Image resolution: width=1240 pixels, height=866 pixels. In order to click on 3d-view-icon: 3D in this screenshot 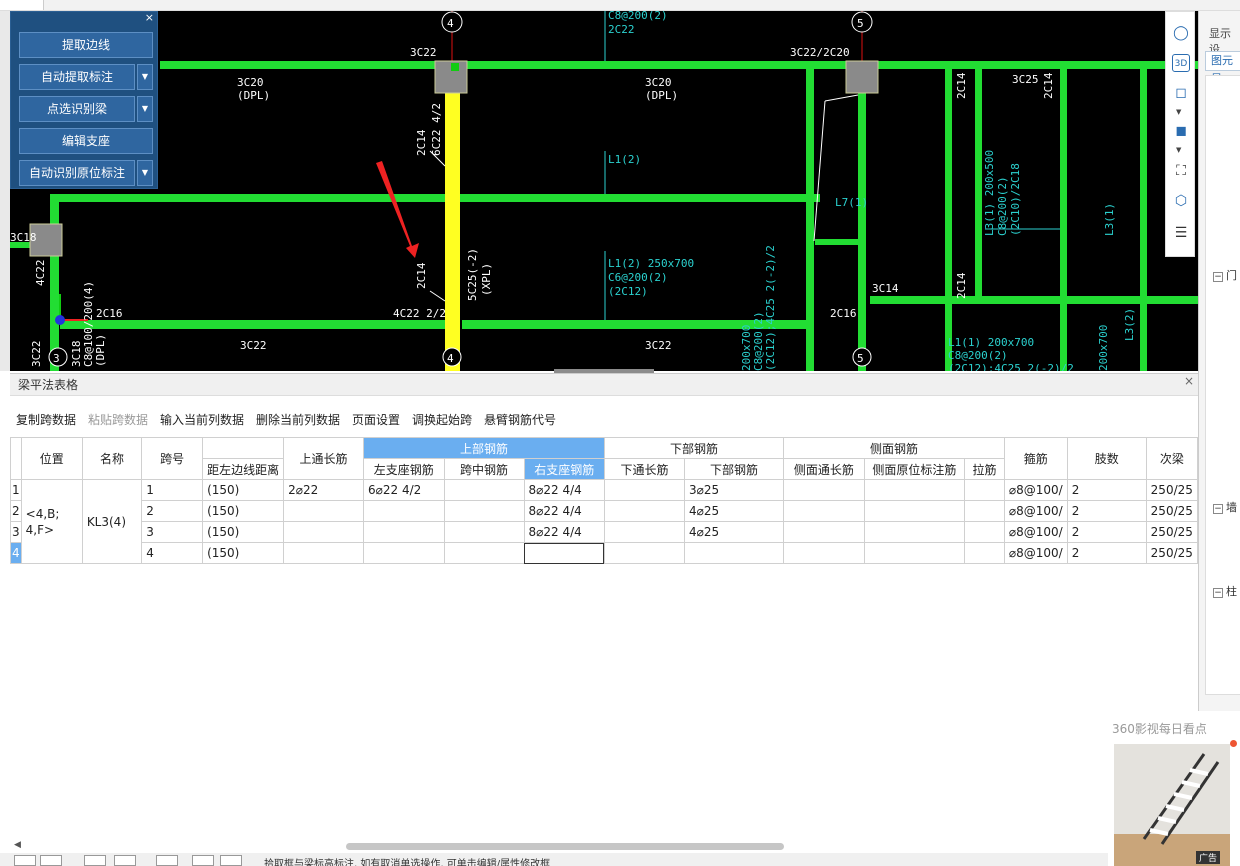, I will do `click(1181, 63)`.